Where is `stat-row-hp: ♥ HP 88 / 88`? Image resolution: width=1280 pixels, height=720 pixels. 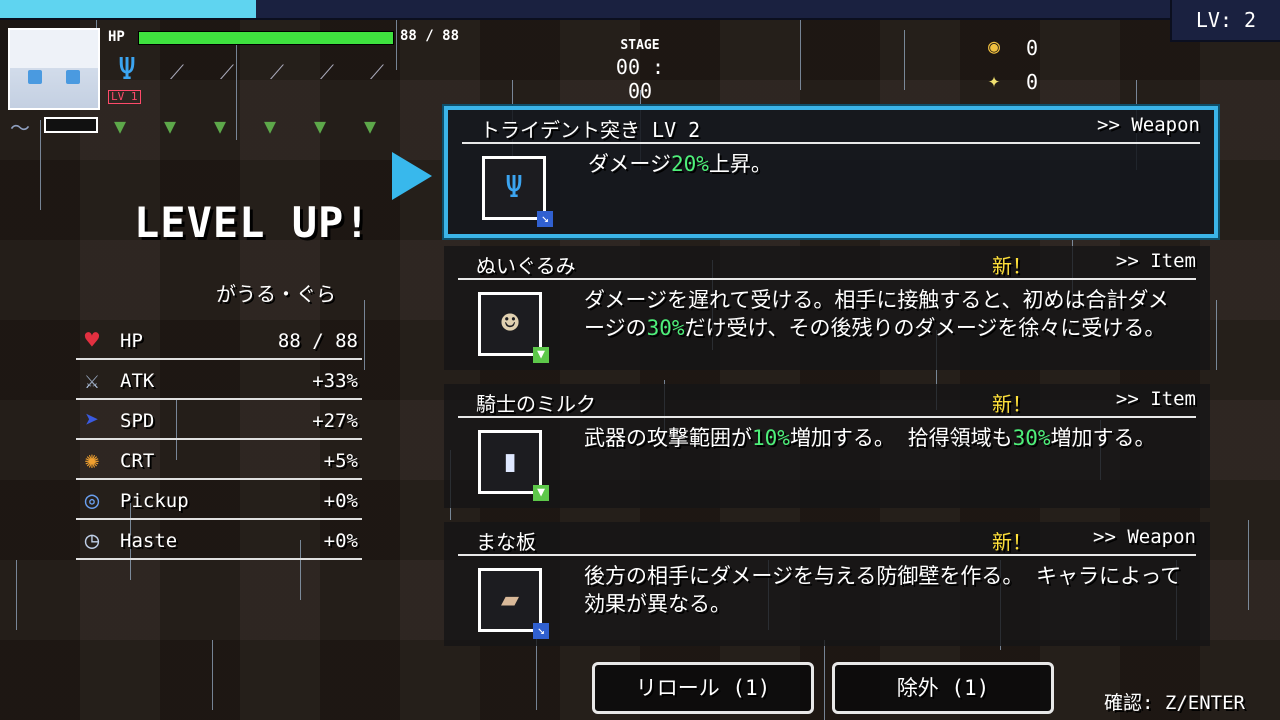
stat-row-hp: ♥ HP 88 / 88 is located at coordinates (219, 342).